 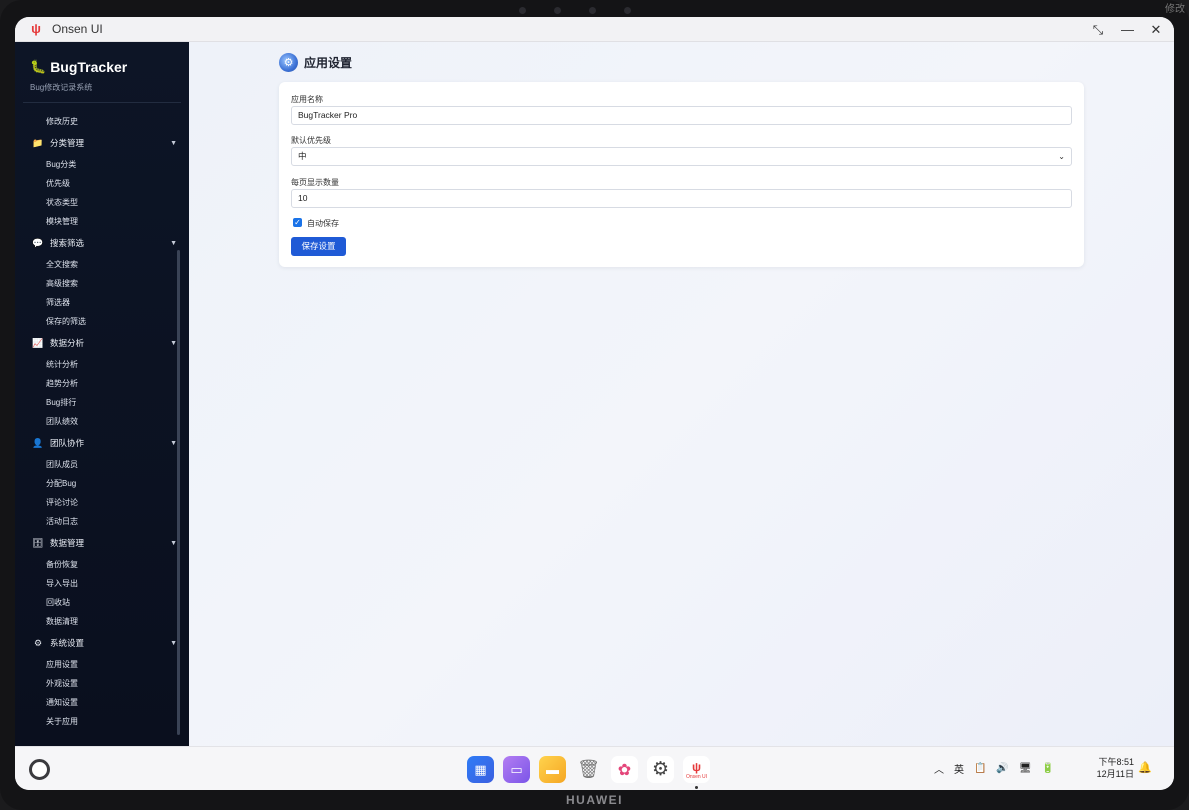 I want to click on sidebar-item: 评论讨论, so click(x=96, y=502).